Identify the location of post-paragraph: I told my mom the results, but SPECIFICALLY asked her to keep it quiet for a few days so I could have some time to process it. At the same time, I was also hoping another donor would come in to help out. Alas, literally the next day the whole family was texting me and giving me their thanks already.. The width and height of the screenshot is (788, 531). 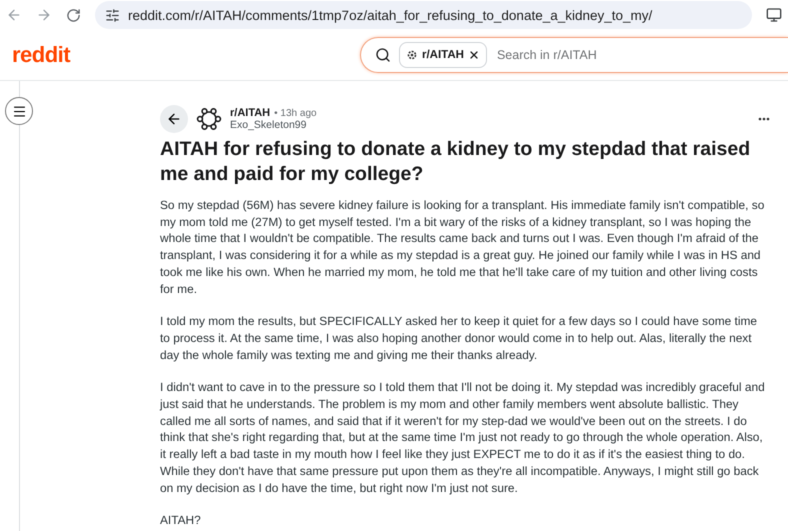
(459, 338).